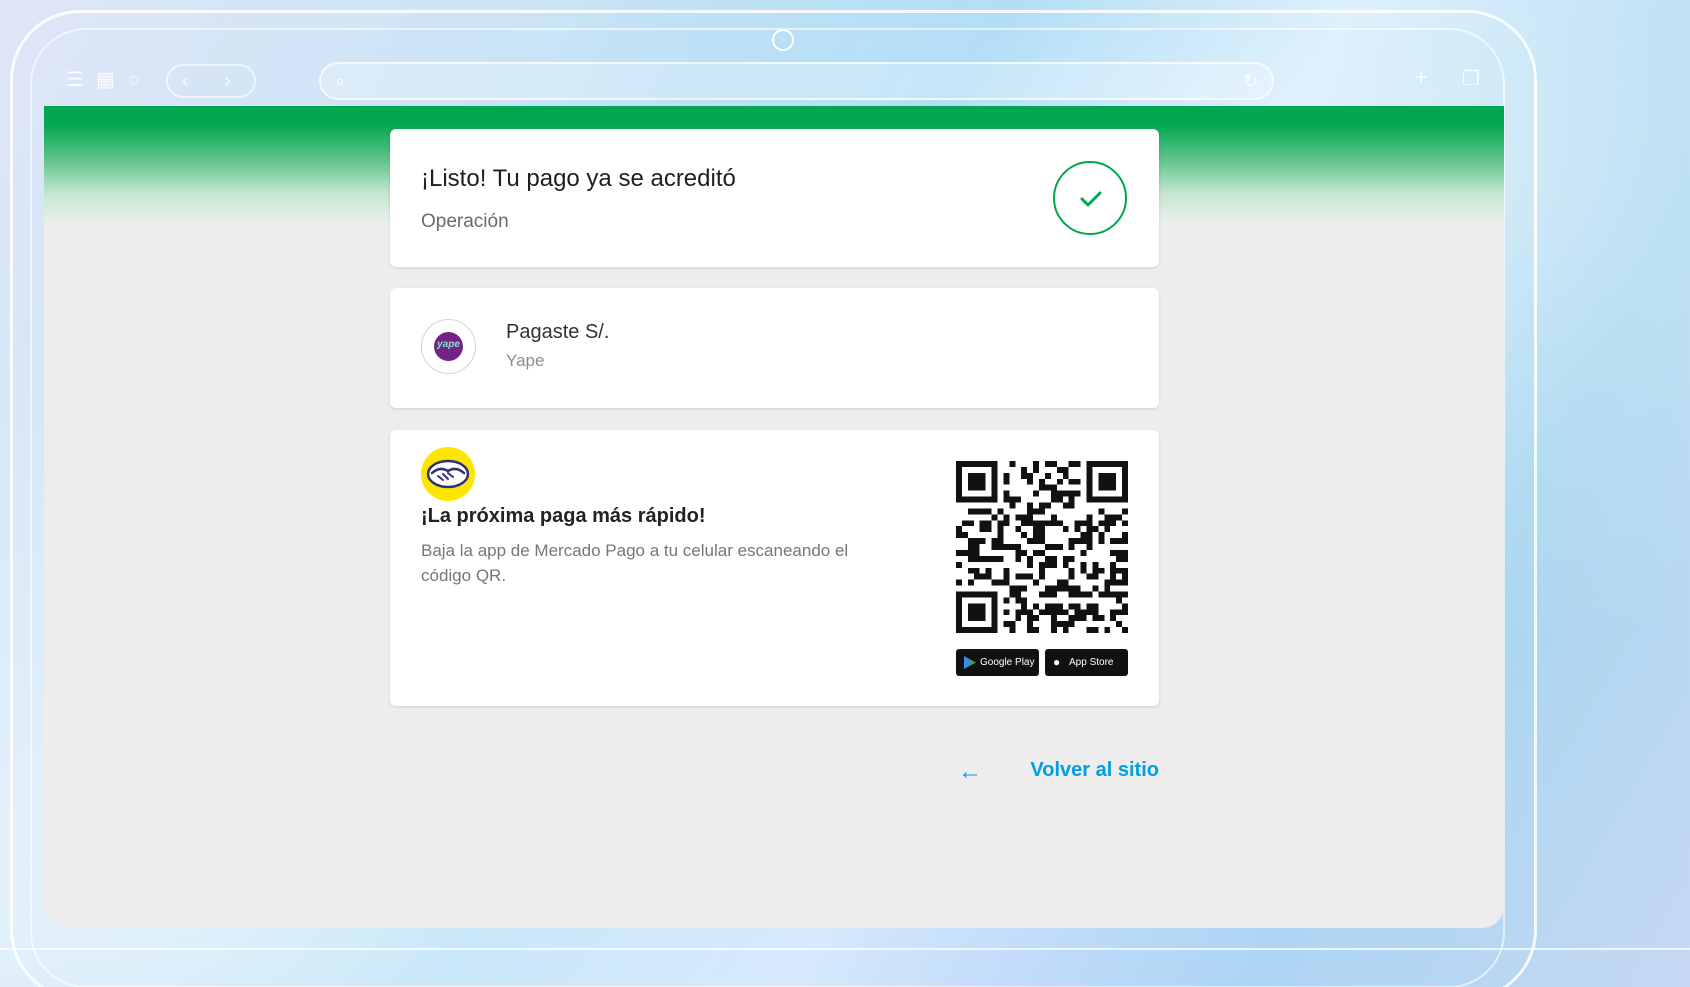 The image size is (1690, 987). I want to click on payment-title: Pagaste S/., so click(558, 332).